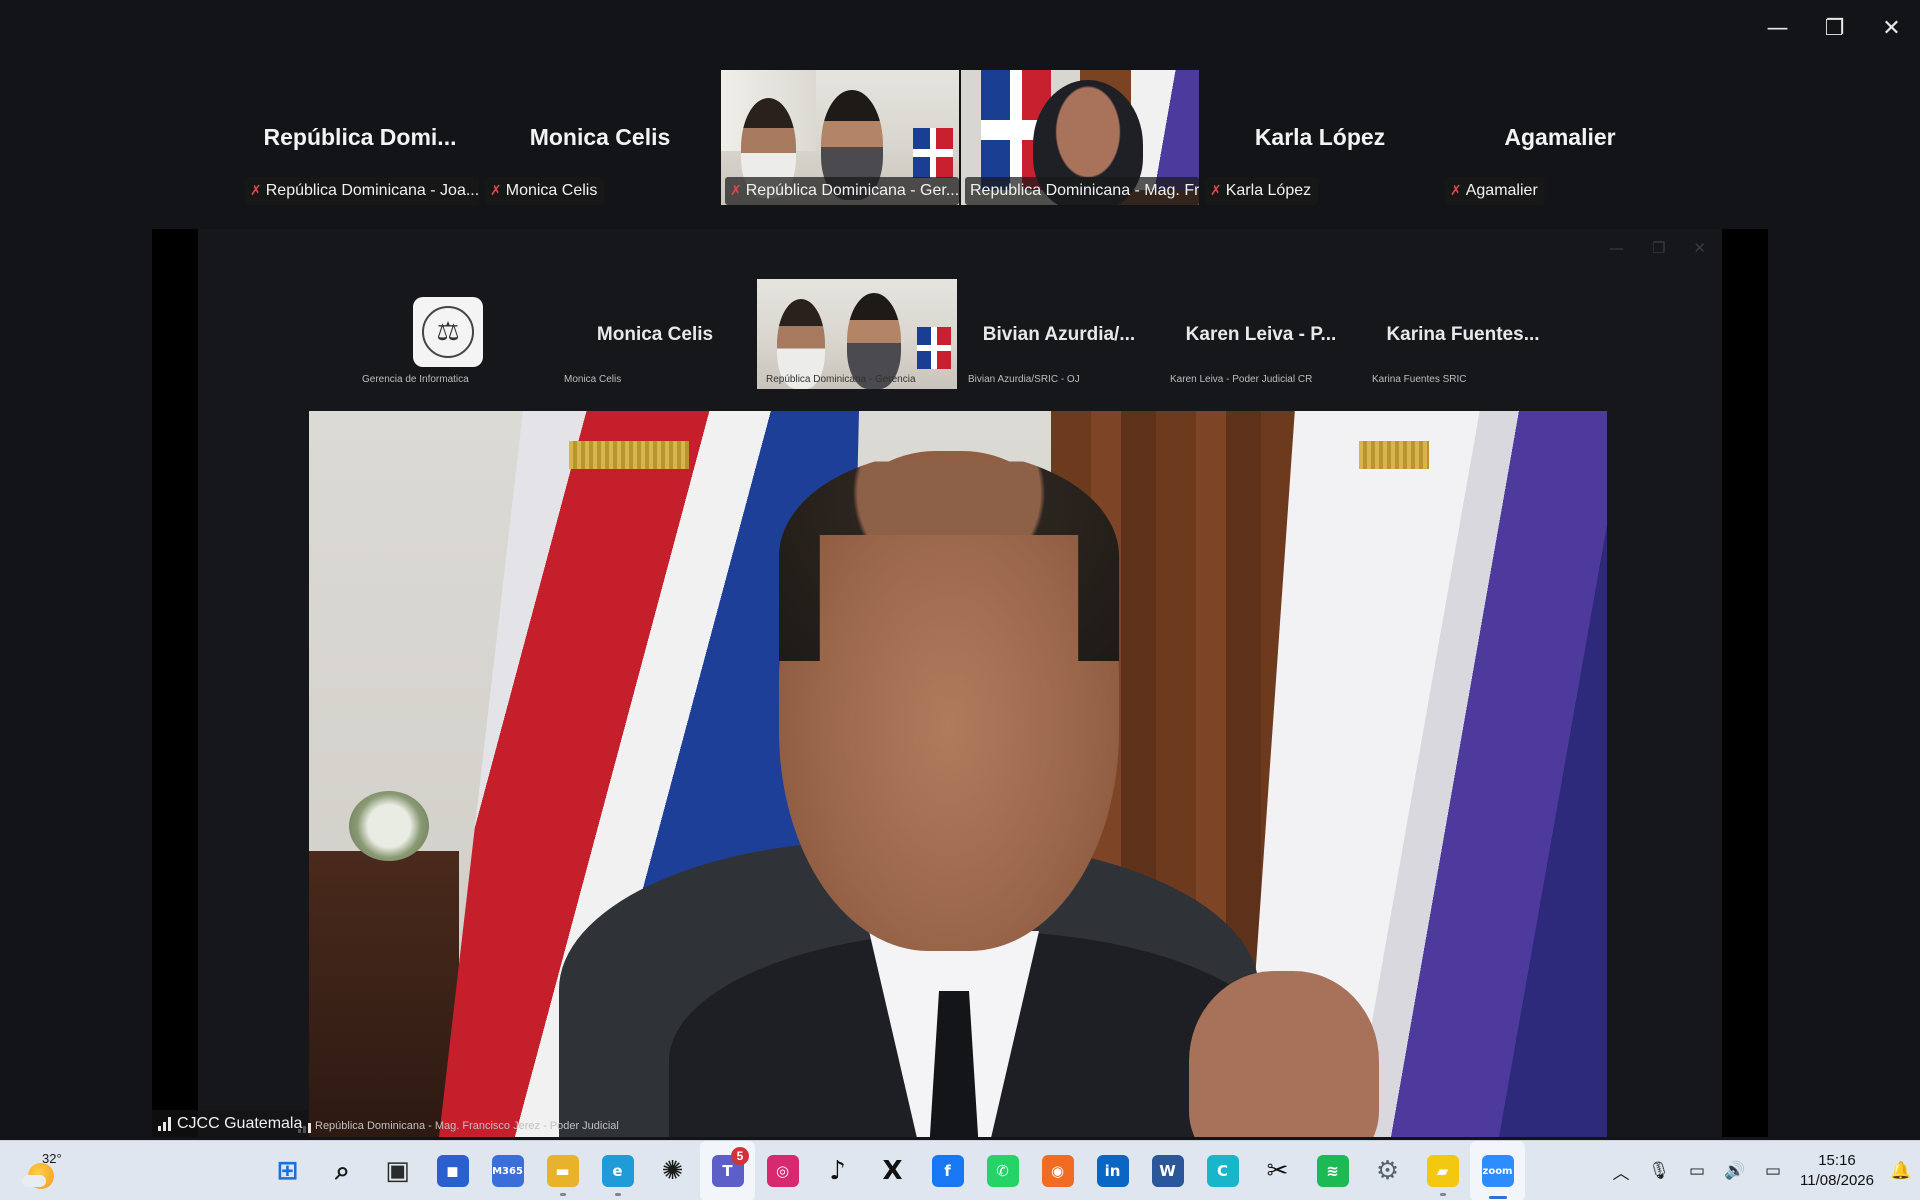 The height and width of the screenshot is (1200, 1920). What do you see at coordinates (1057, 1170) in the screenshot?
I see `firefox-taskbar-button: ◉` at bounding box center [1057, 1170].